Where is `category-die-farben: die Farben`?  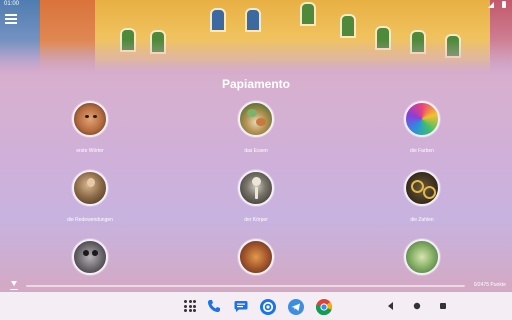 category-die-farben: die Farben is located at coordinates (422, 127).